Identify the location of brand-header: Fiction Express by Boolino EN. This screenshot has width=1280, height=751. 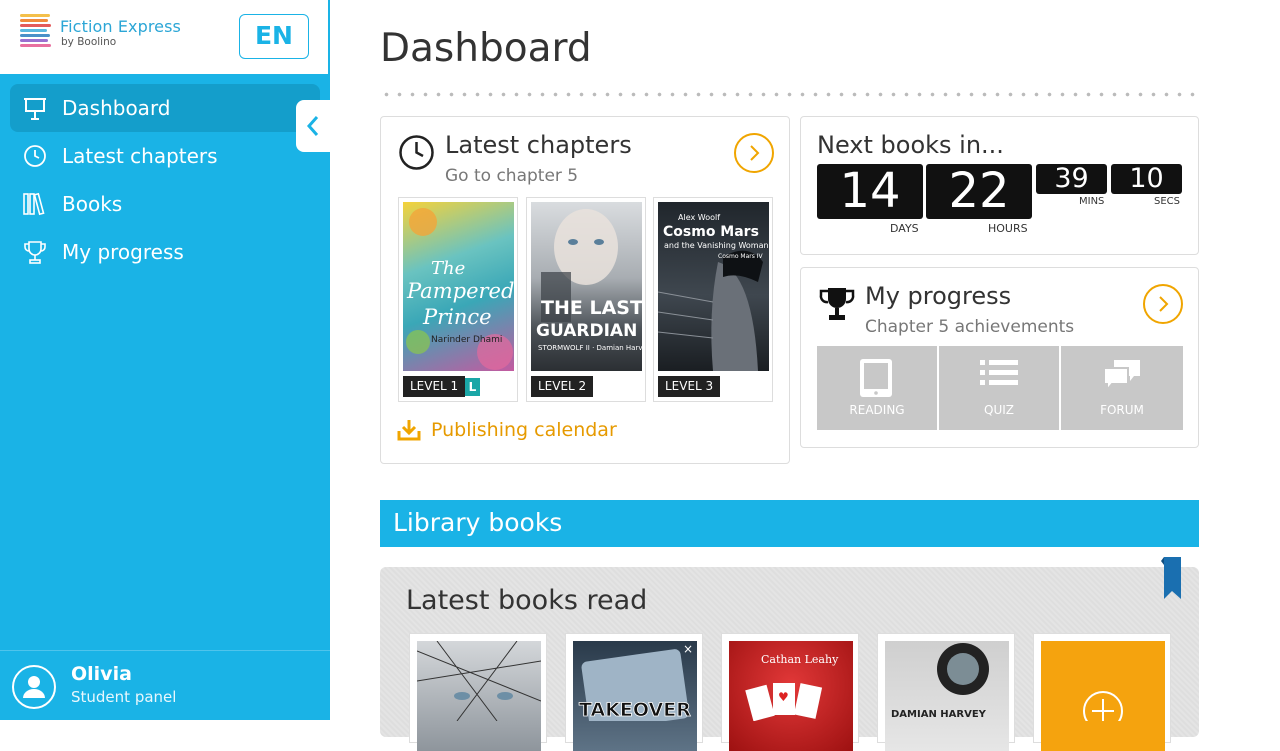
(164, 37).